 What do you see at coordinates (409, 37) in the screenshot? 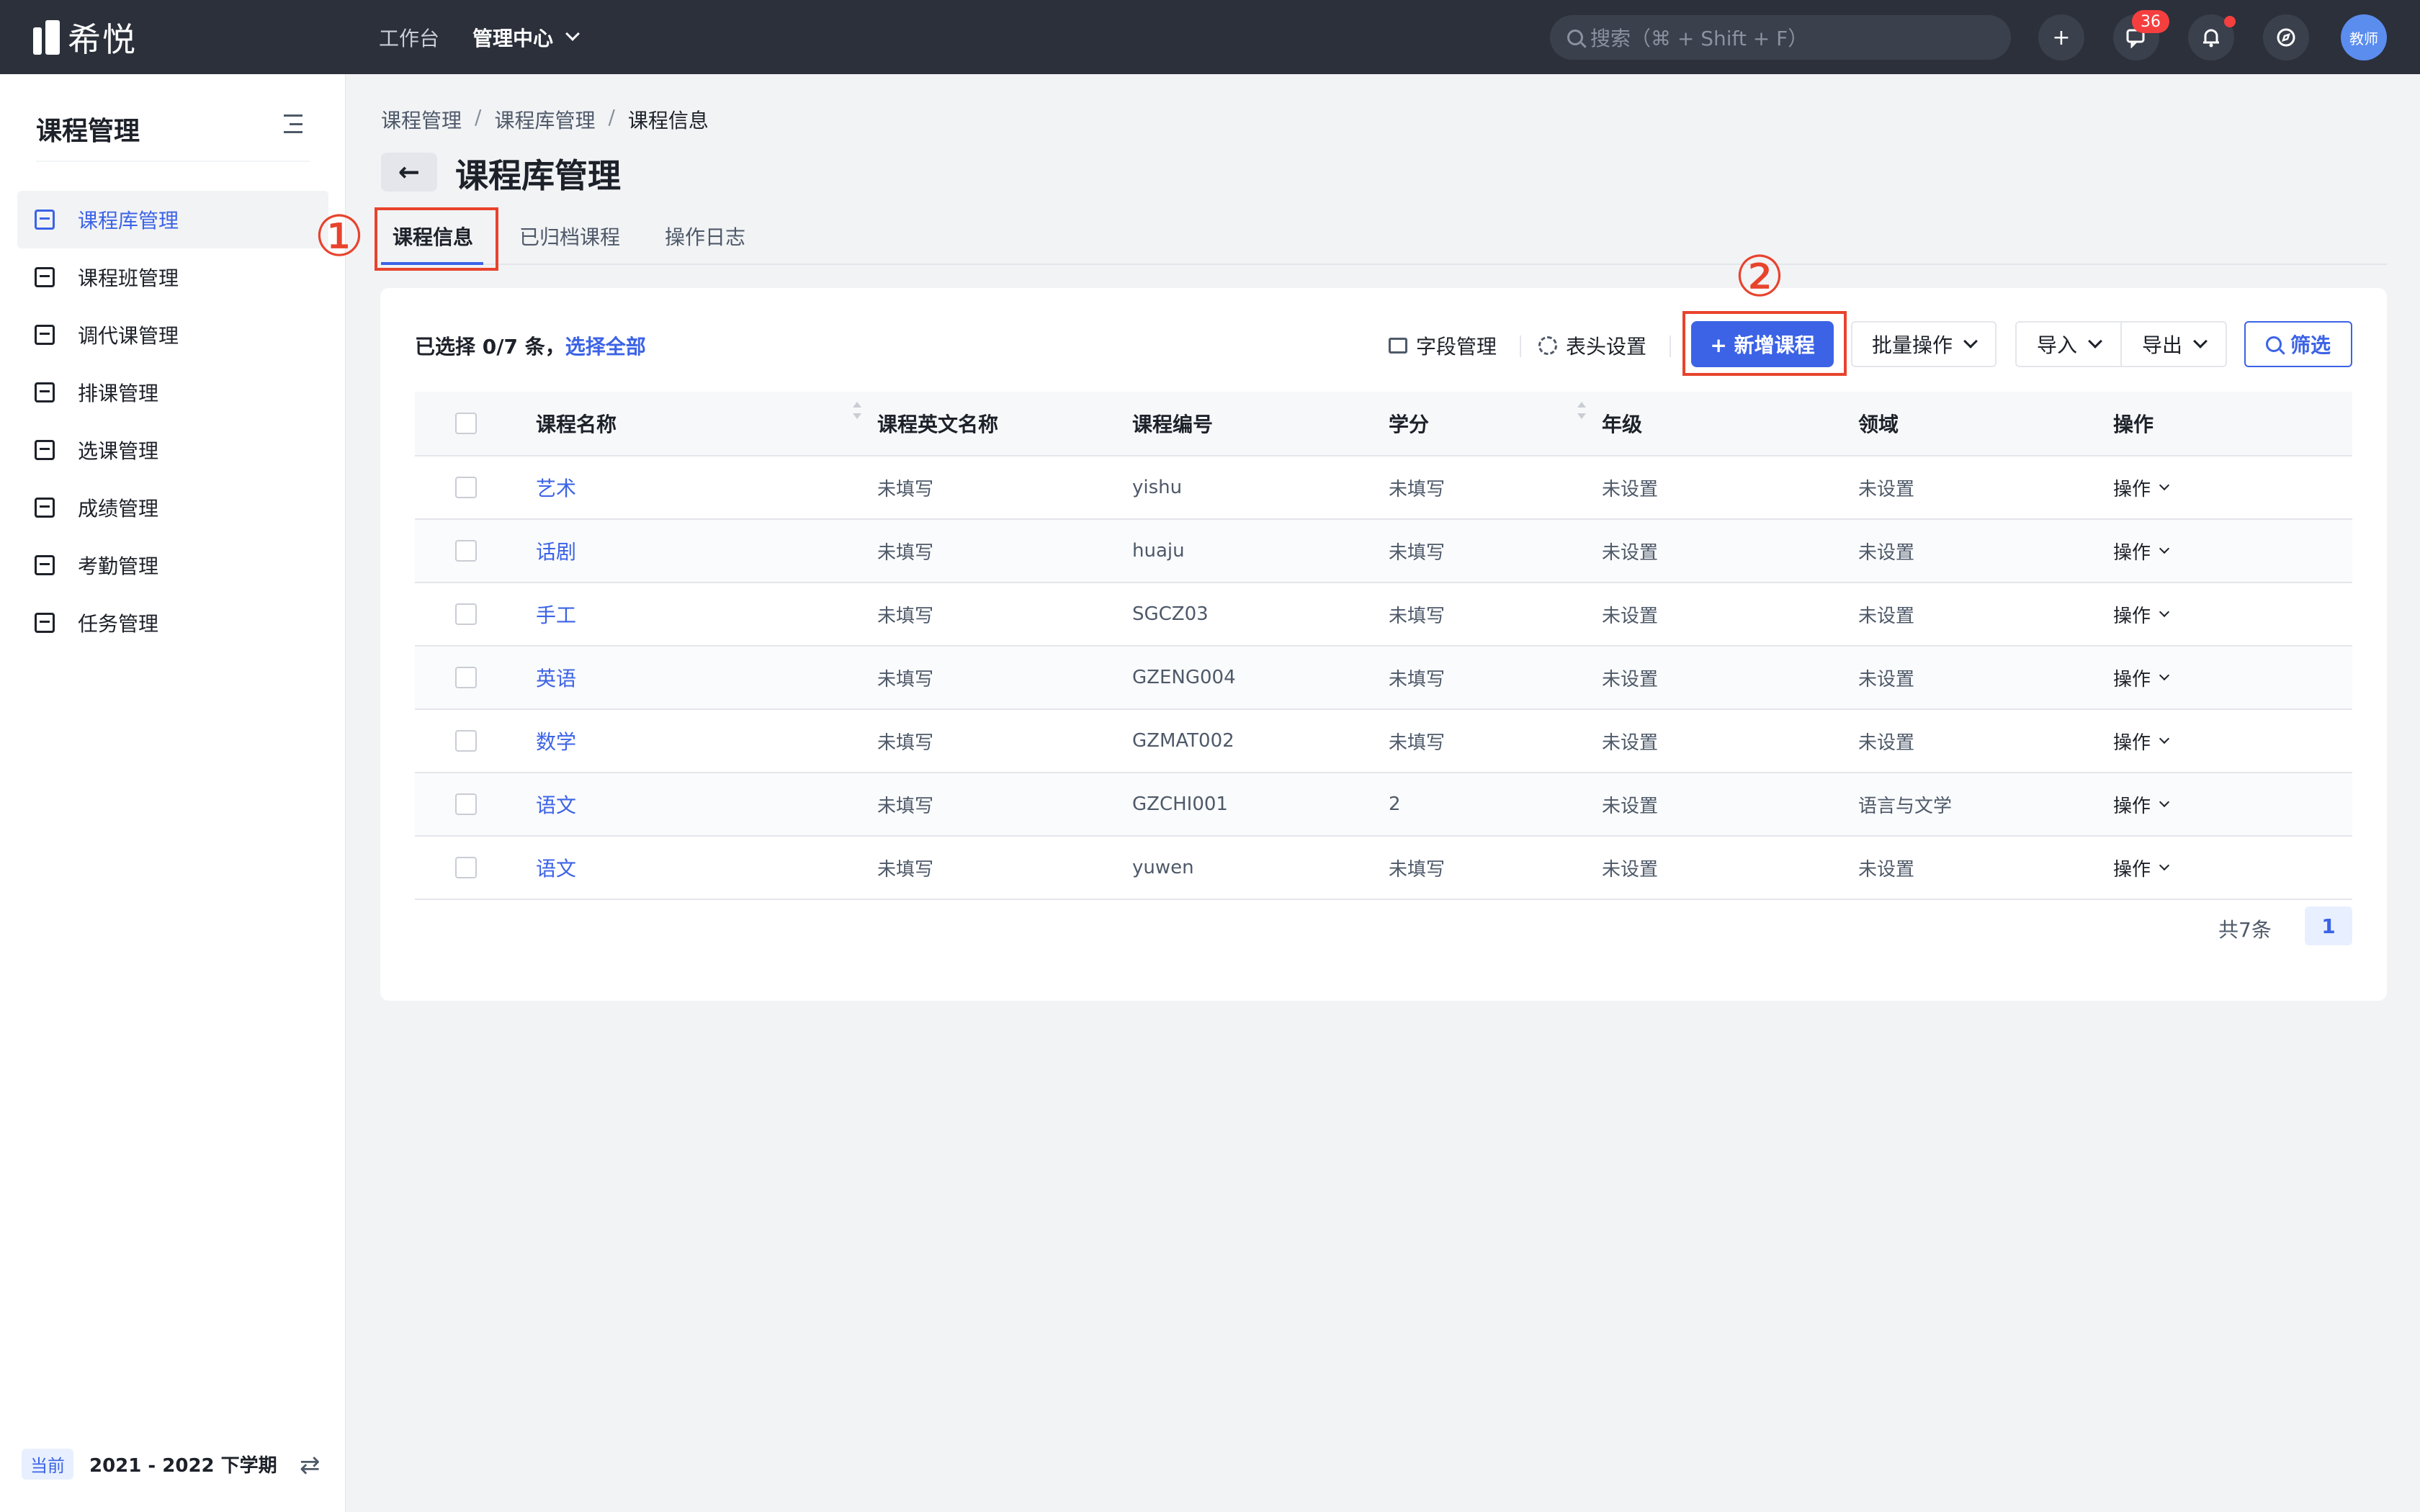
I see `nav-workbench: 工作台` at bounding box center [409, 37].